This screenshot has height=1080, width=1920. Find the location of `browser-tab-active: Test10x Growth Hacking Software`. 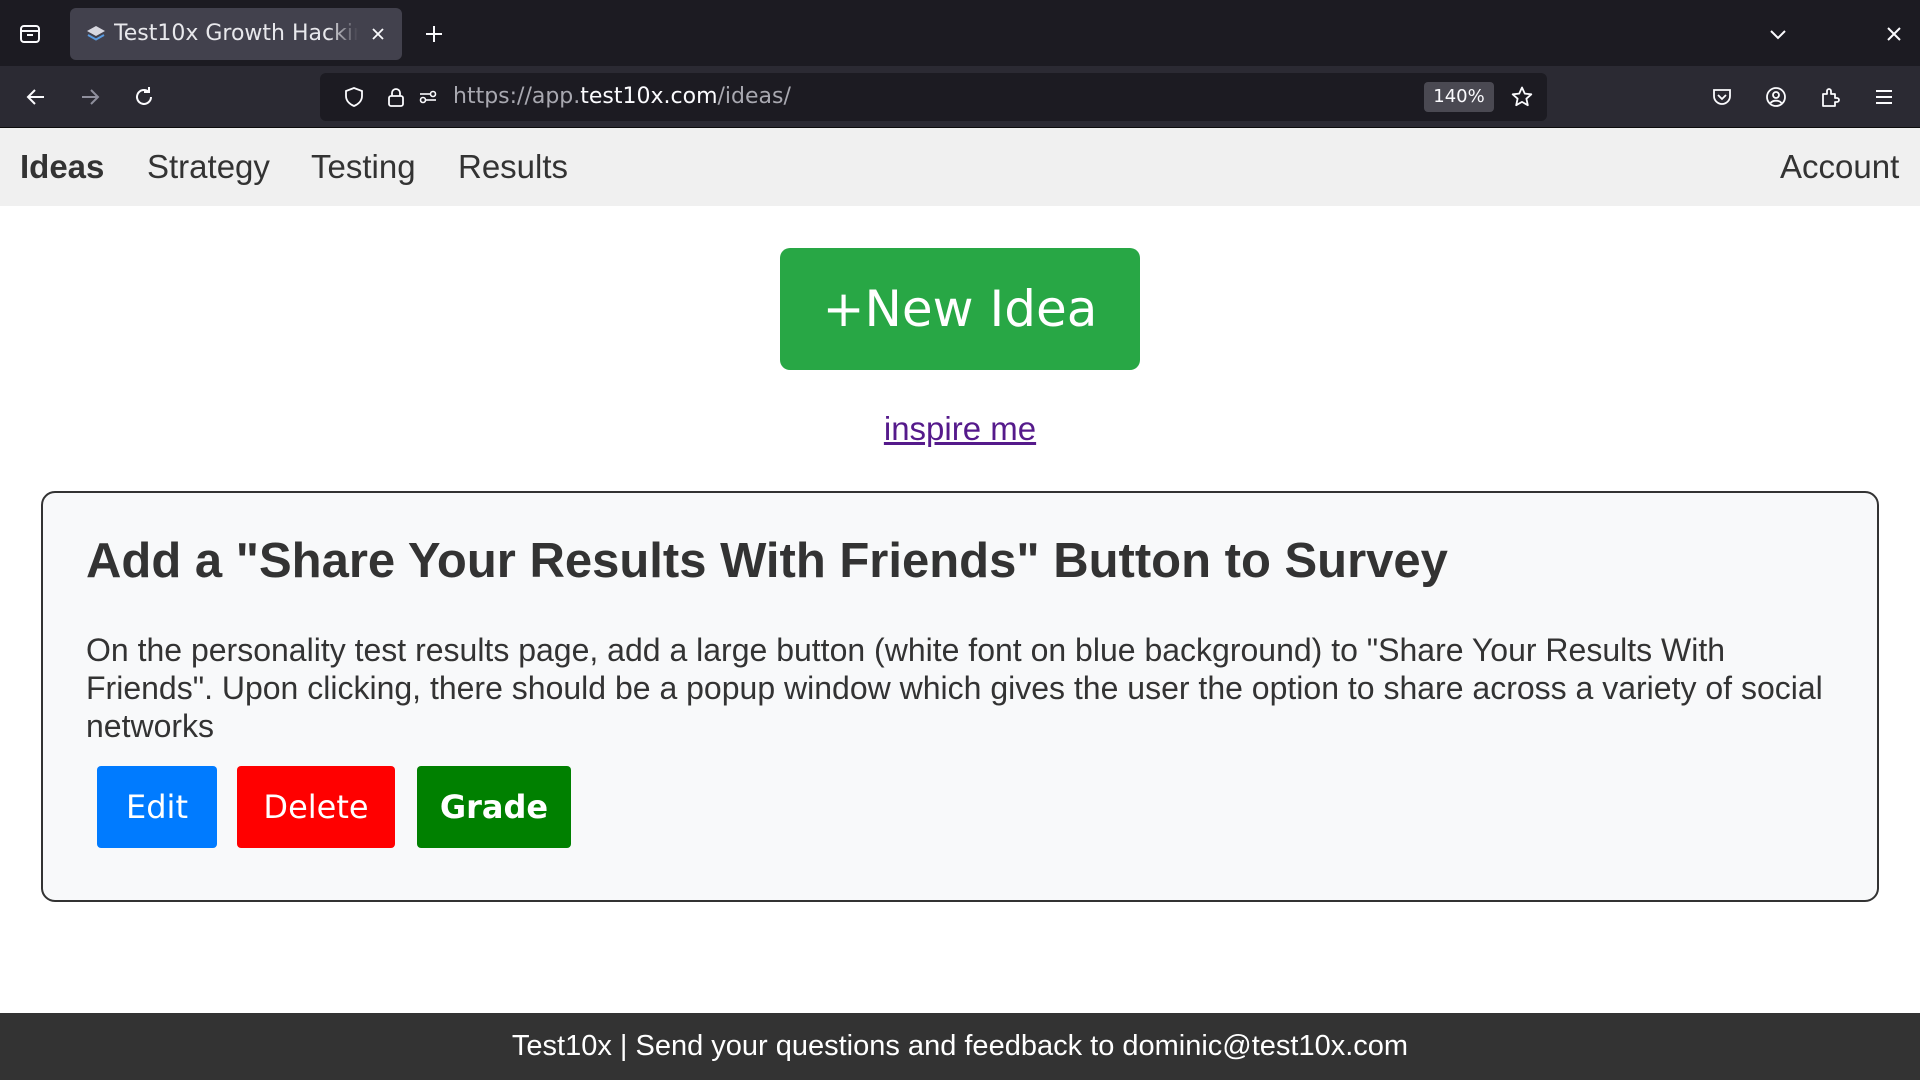

browser-tab-active: Test10x Growth Hacking Software is located at coordinates (236, 34).